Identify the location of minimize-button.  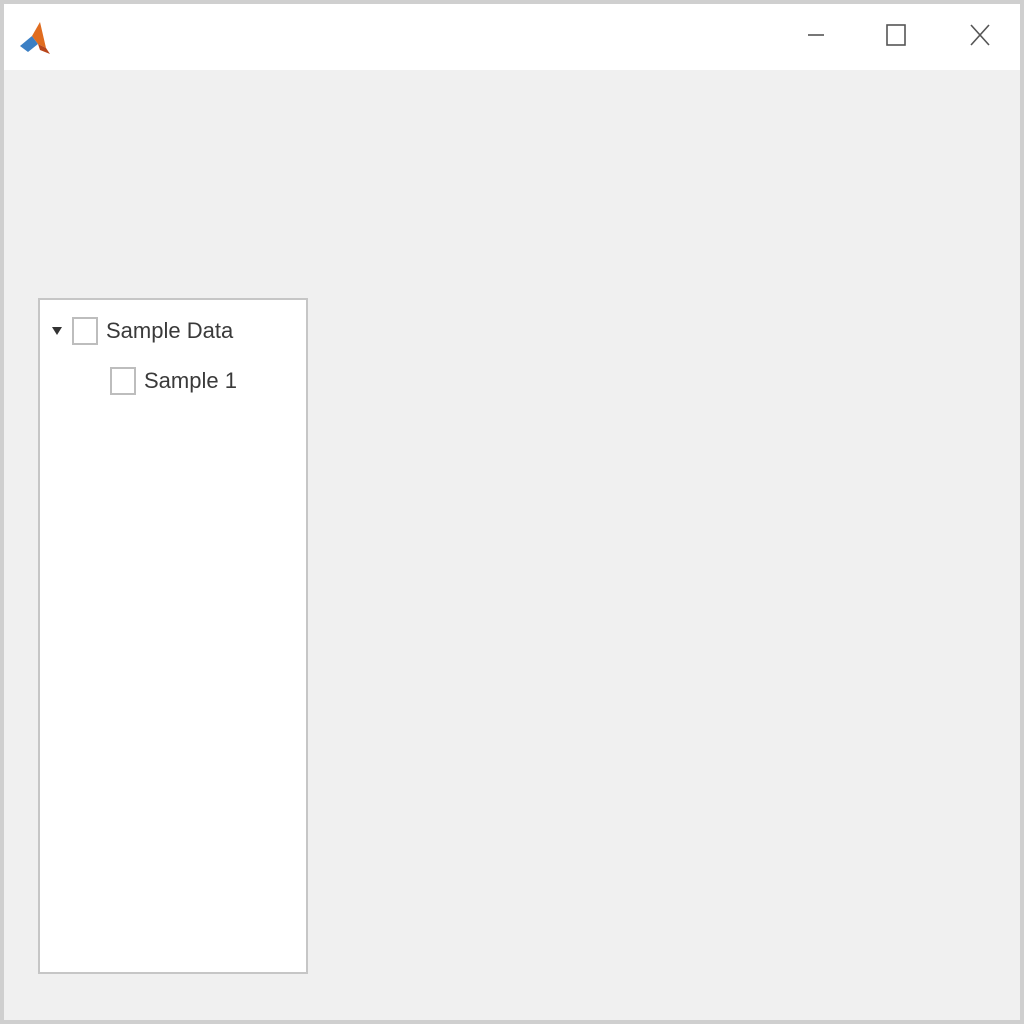
(816, 37).